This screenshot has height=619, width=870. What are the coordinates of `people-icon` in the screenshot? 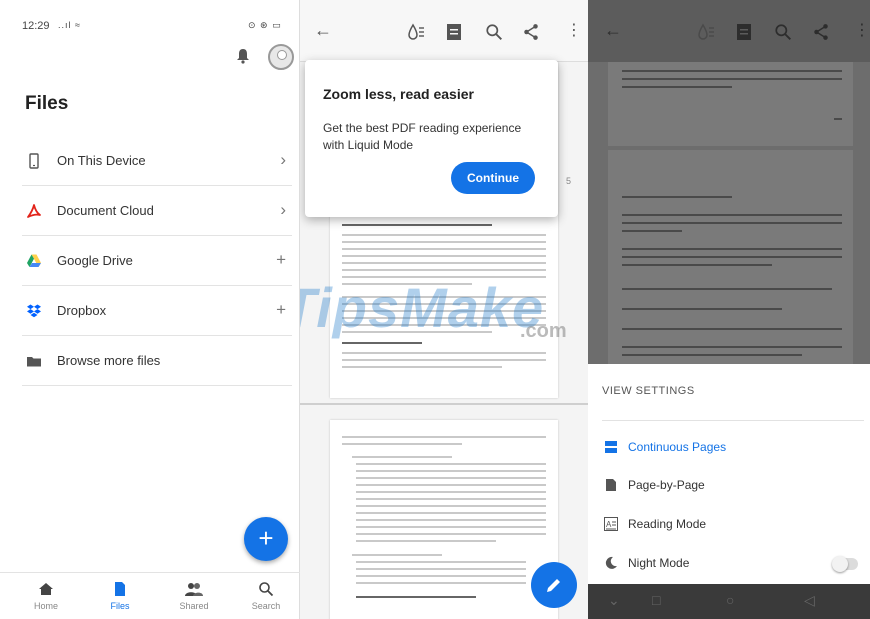 It's located at (194, 591).